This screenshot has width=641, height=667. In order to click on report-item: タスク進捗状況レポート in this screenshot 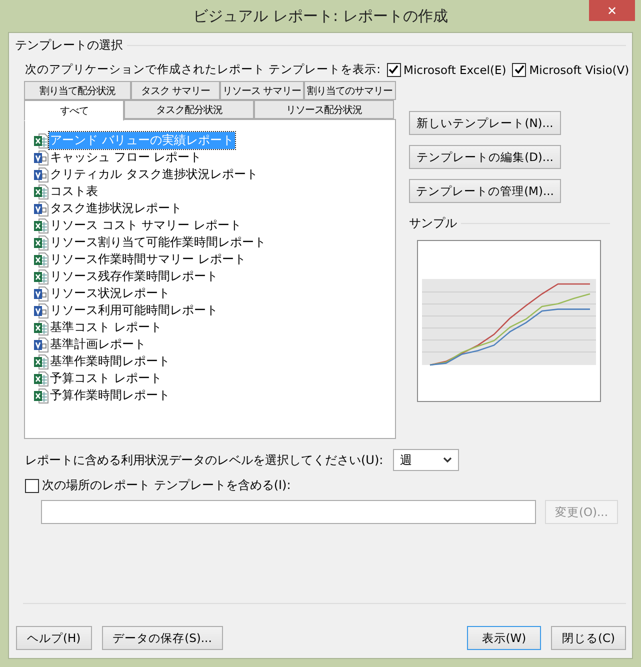, I will do `click(116, 208)`.